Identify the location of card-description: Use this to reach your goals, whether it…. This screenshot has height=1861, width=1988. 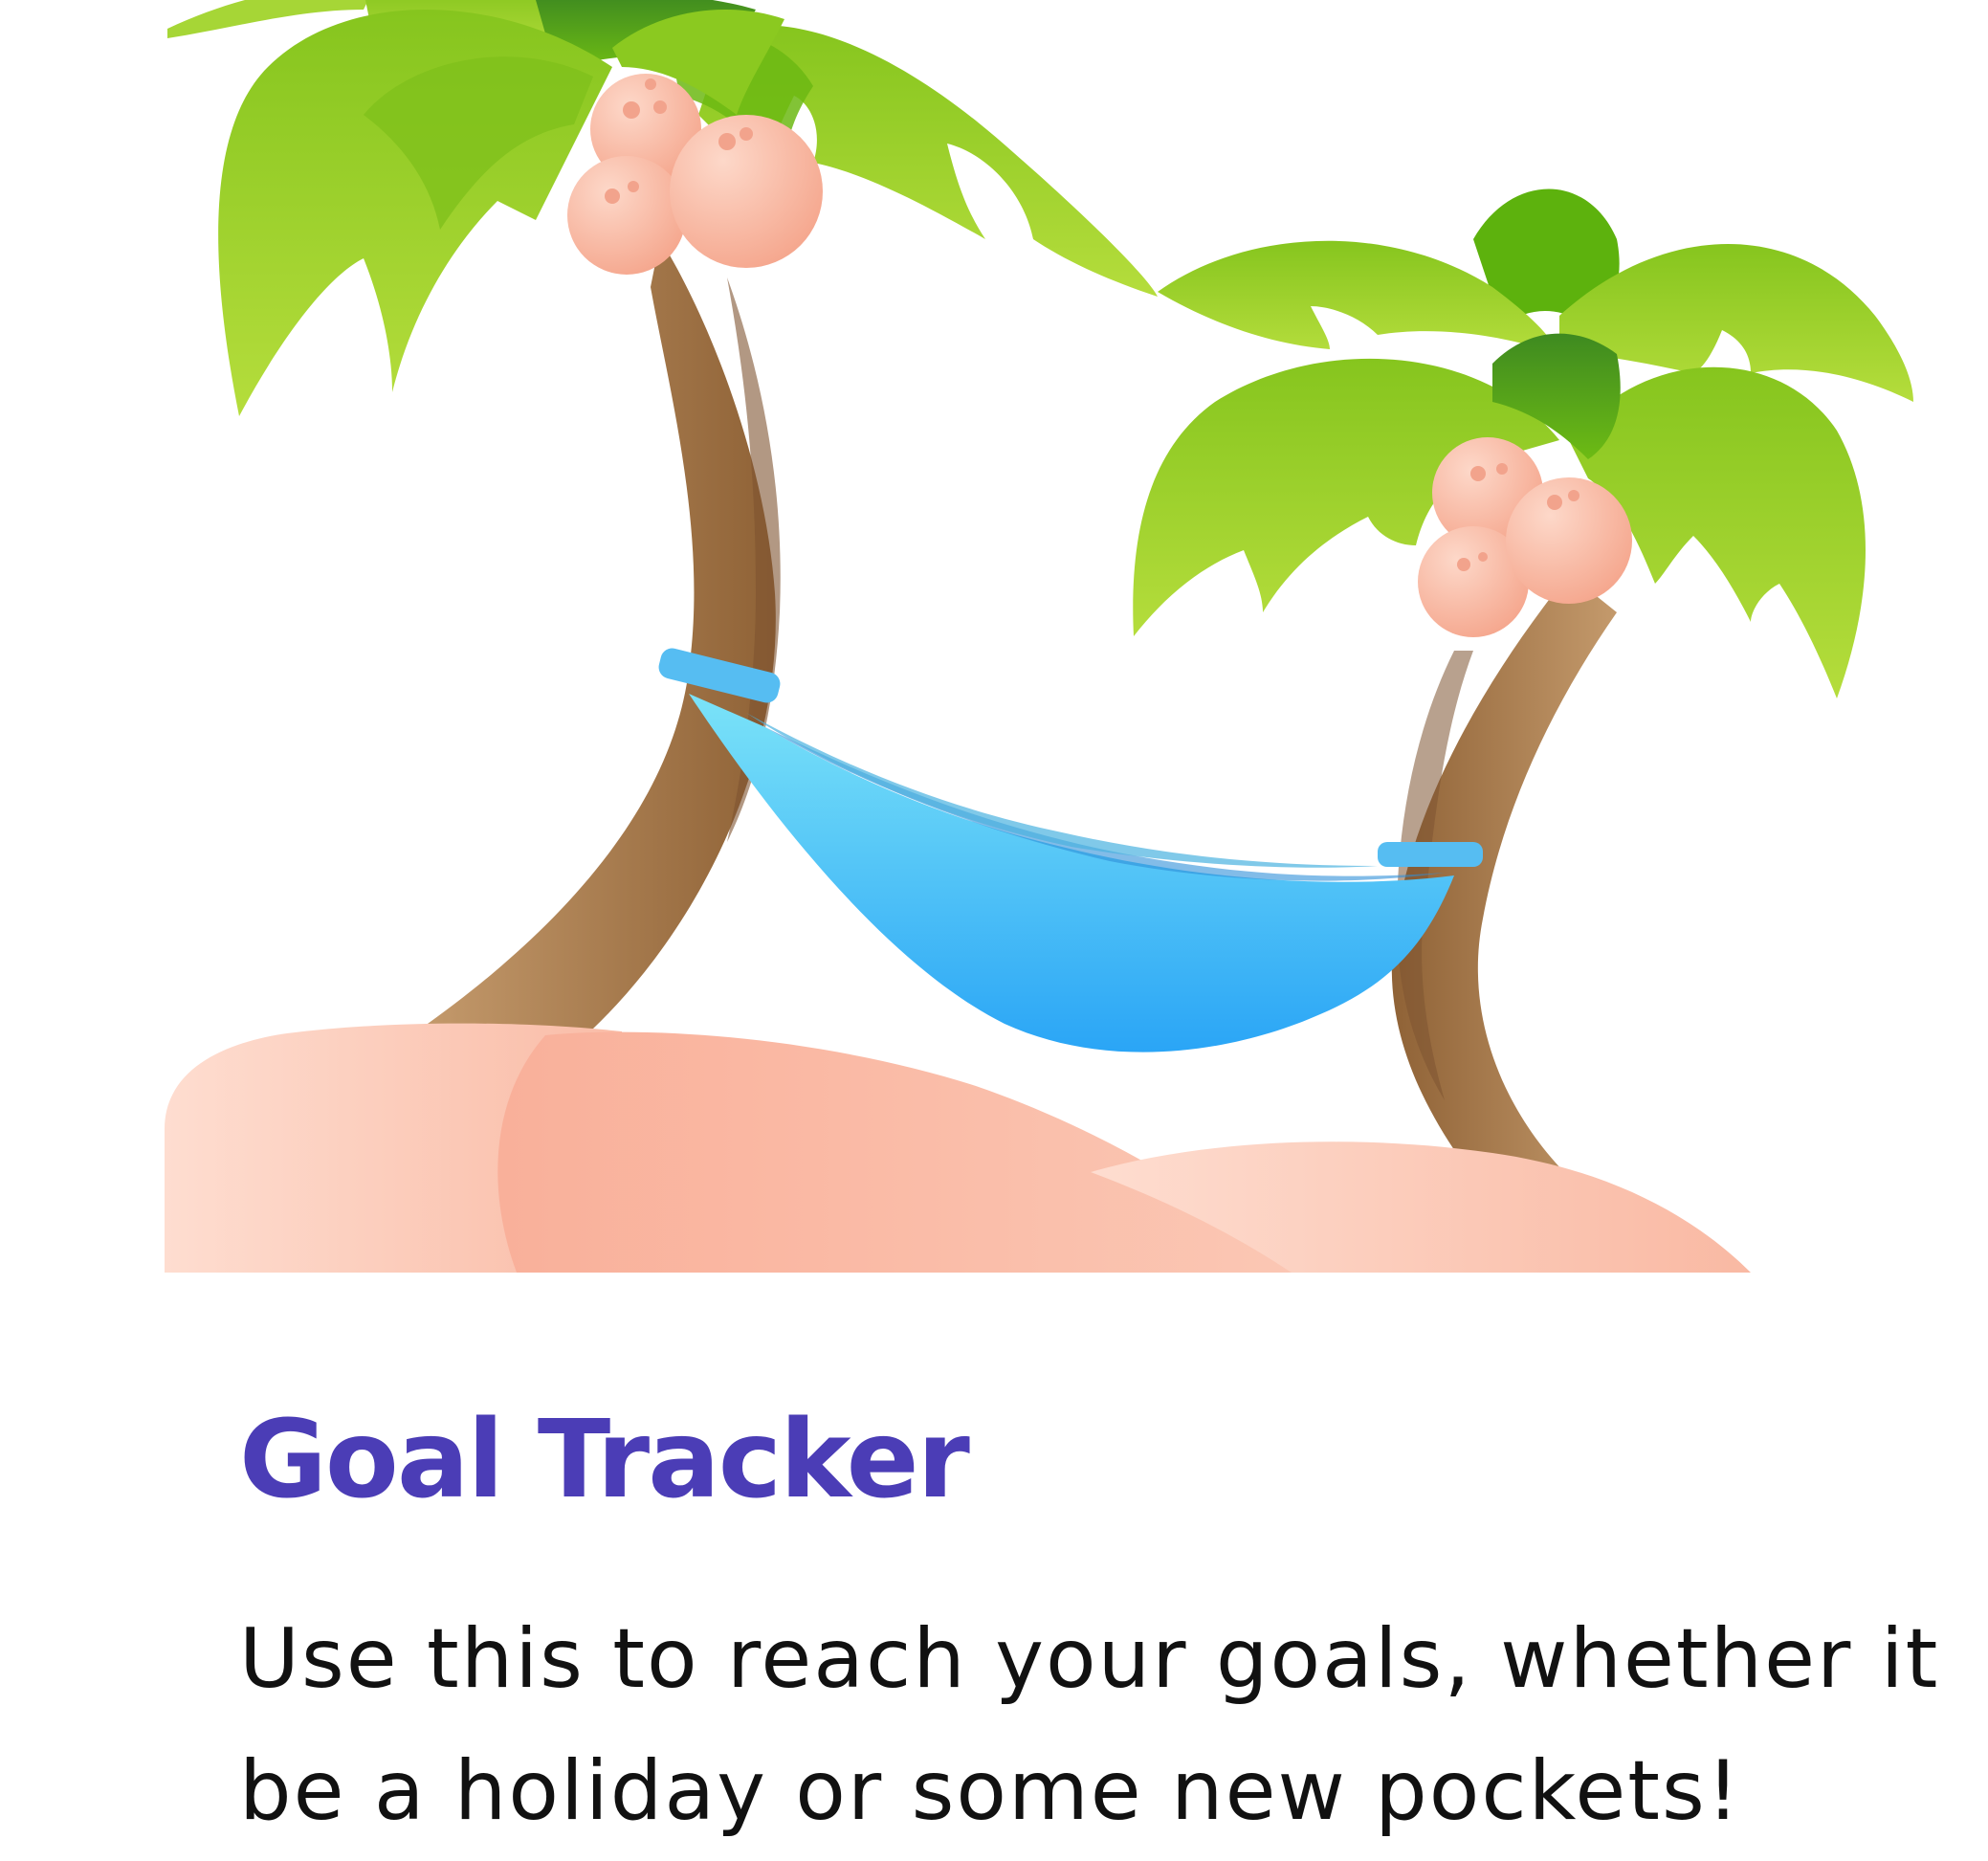
(1089, 1725).